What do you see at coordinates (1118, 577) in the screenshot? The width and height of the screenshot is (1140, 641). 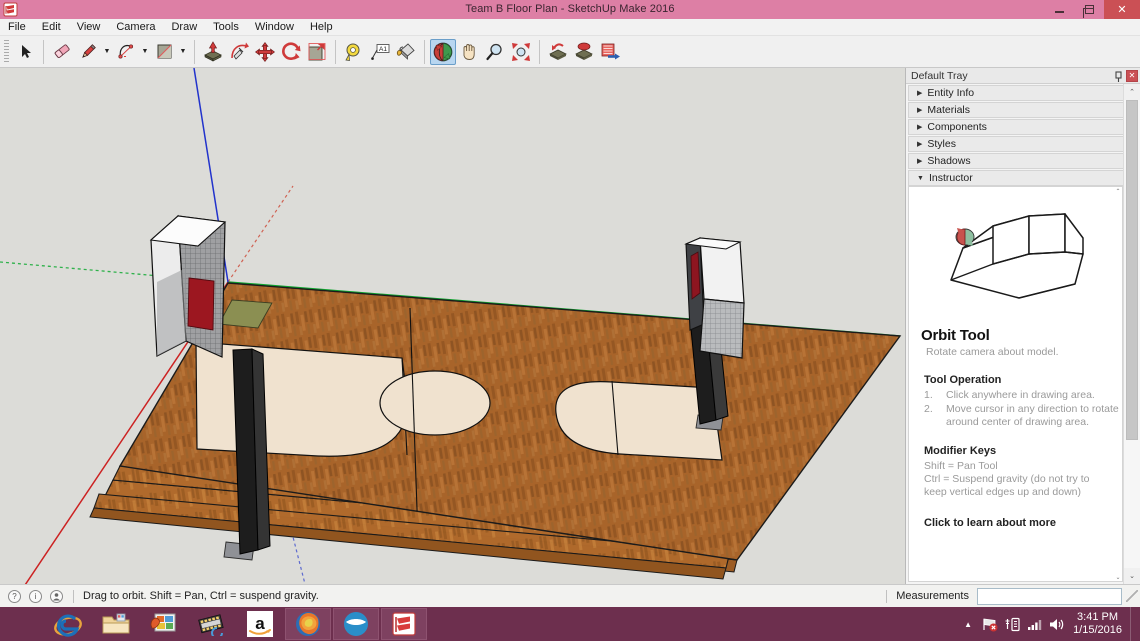 I see `instructor-scroll-down: ⌄` at bounding box center [1118, 577].